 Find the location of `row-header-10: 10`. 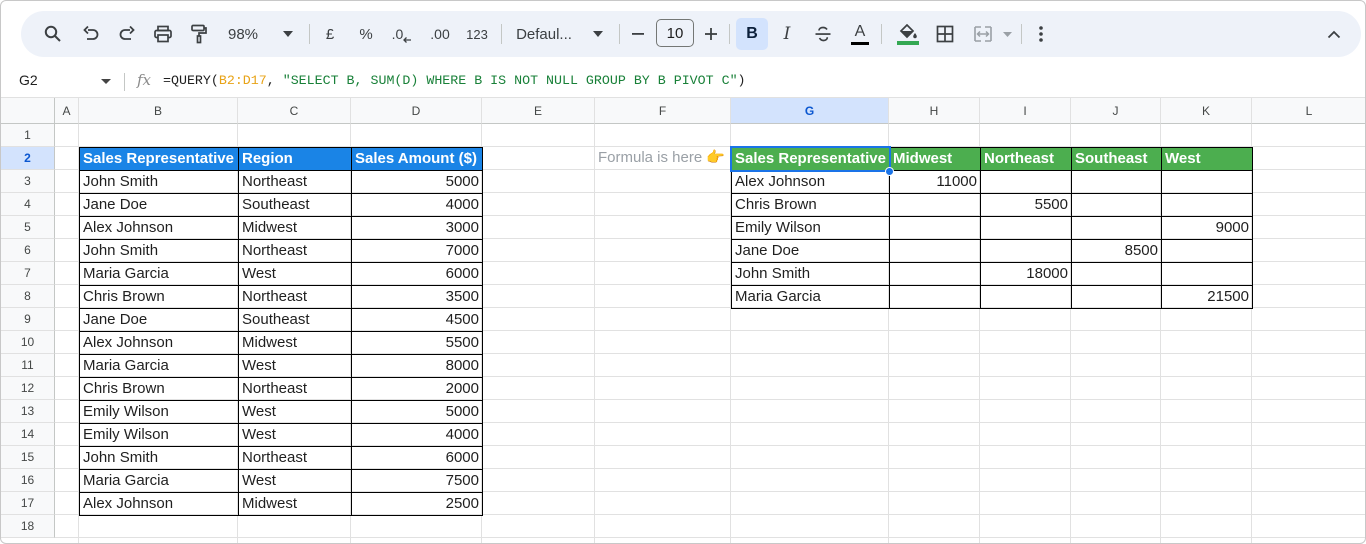

row-header-10: 10 is located at coordinates (28, 342).